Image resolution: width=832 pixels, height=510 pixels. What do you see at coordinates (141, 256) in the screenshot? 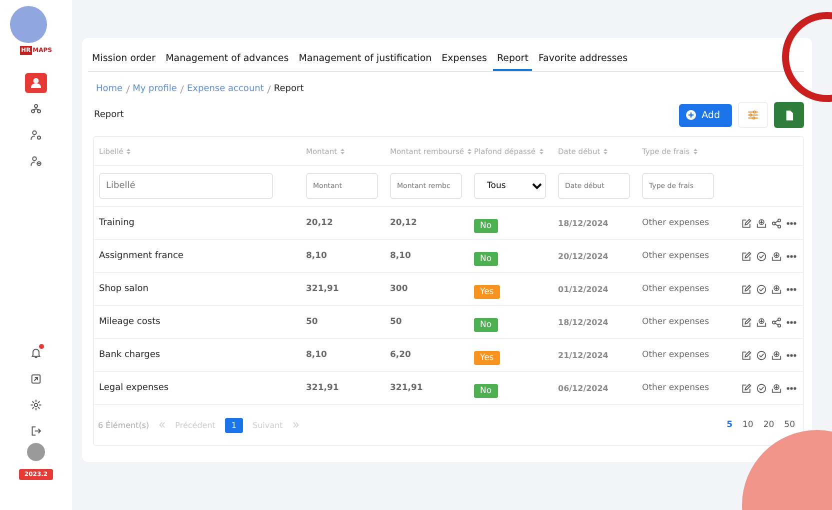
I see `table-cell-text: Assignment france` at bounding box center [141, 256].